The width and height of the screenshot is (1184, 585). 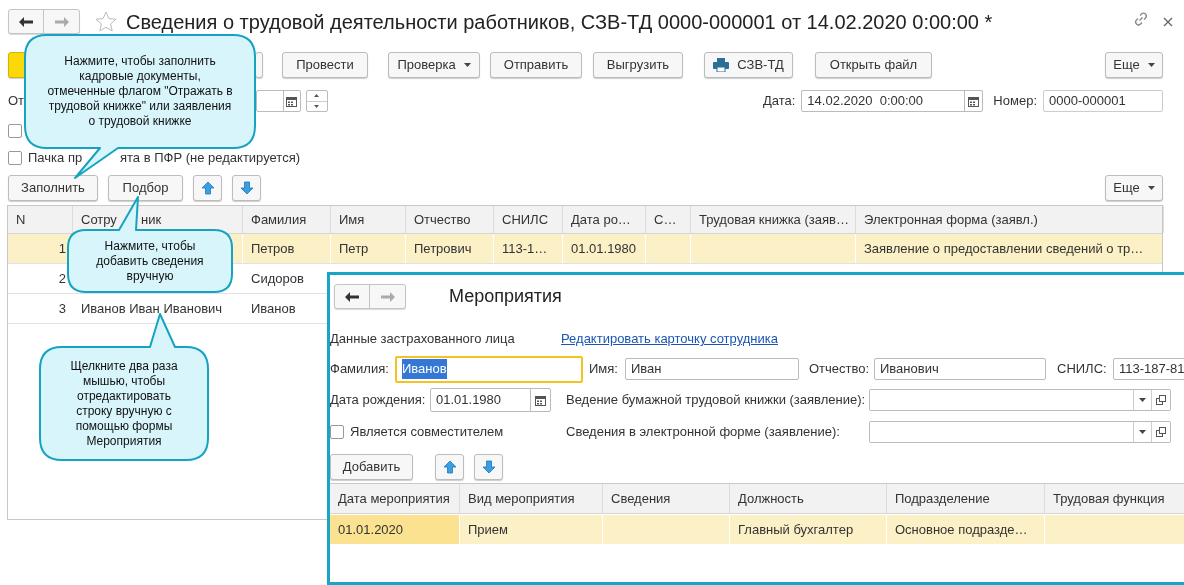 What do you see at coordinates (1010, 219) in the screenshot?
I see `column-header: Электронная форма (заявл.)` at bounding box center [1010, 219].